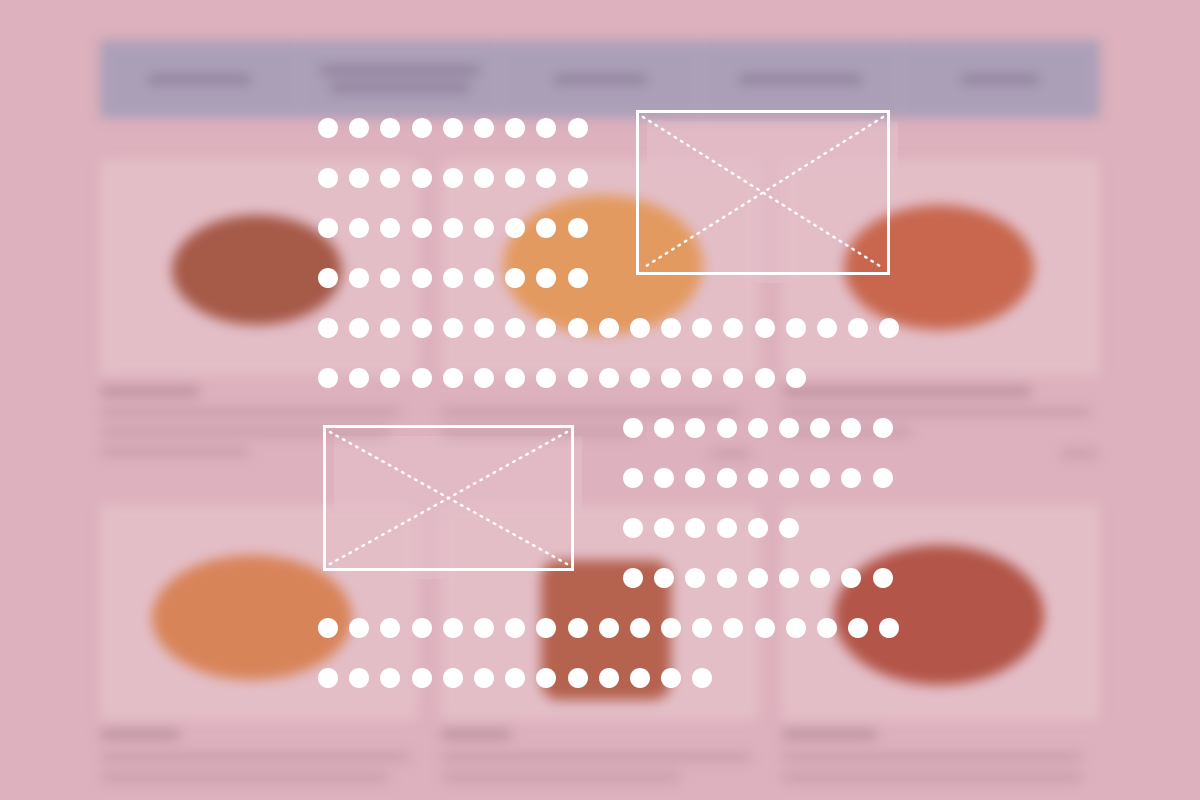 The height and width of the screenshot is (800, 1200). Describe the element at coordinates (452, 502) in the screenshot. I see `image-placeholder-bottom` at that location.